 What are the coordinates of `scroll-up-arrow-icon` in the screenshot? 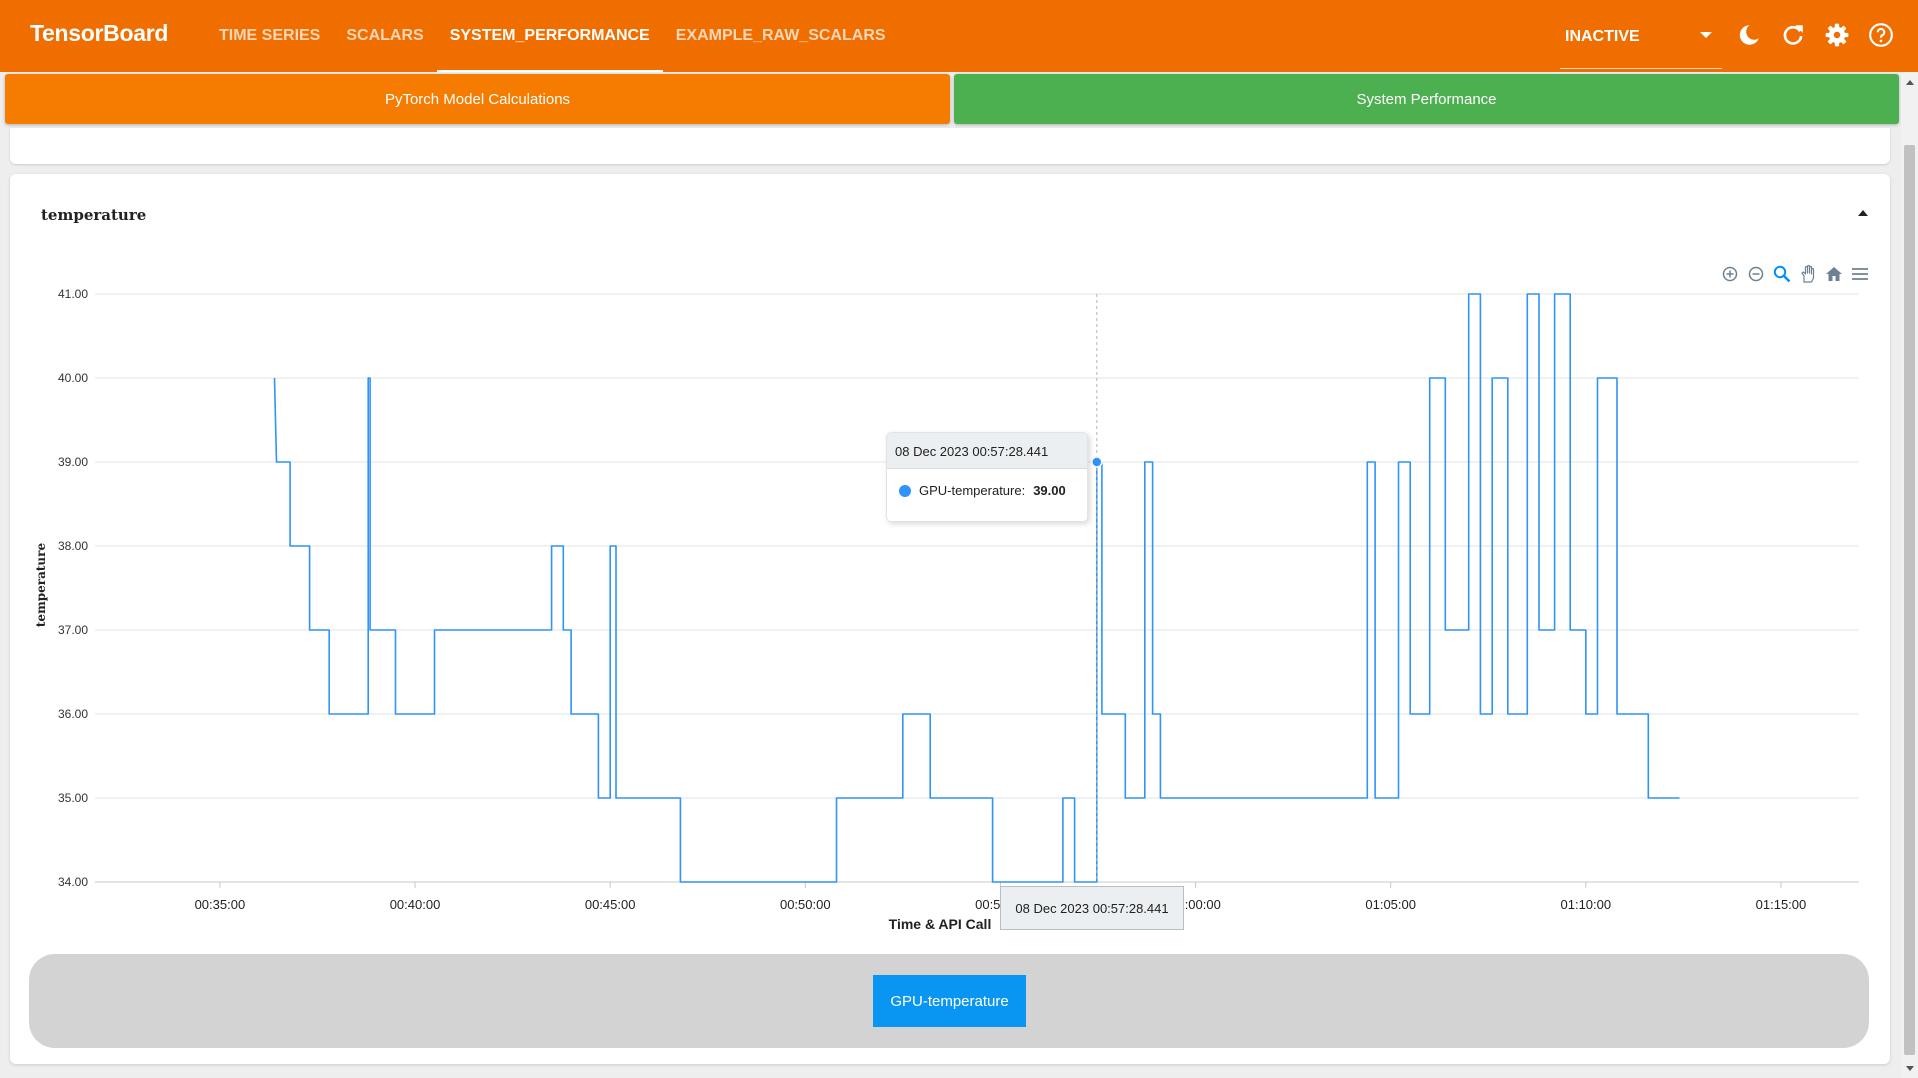 It's located at (1910, 82).